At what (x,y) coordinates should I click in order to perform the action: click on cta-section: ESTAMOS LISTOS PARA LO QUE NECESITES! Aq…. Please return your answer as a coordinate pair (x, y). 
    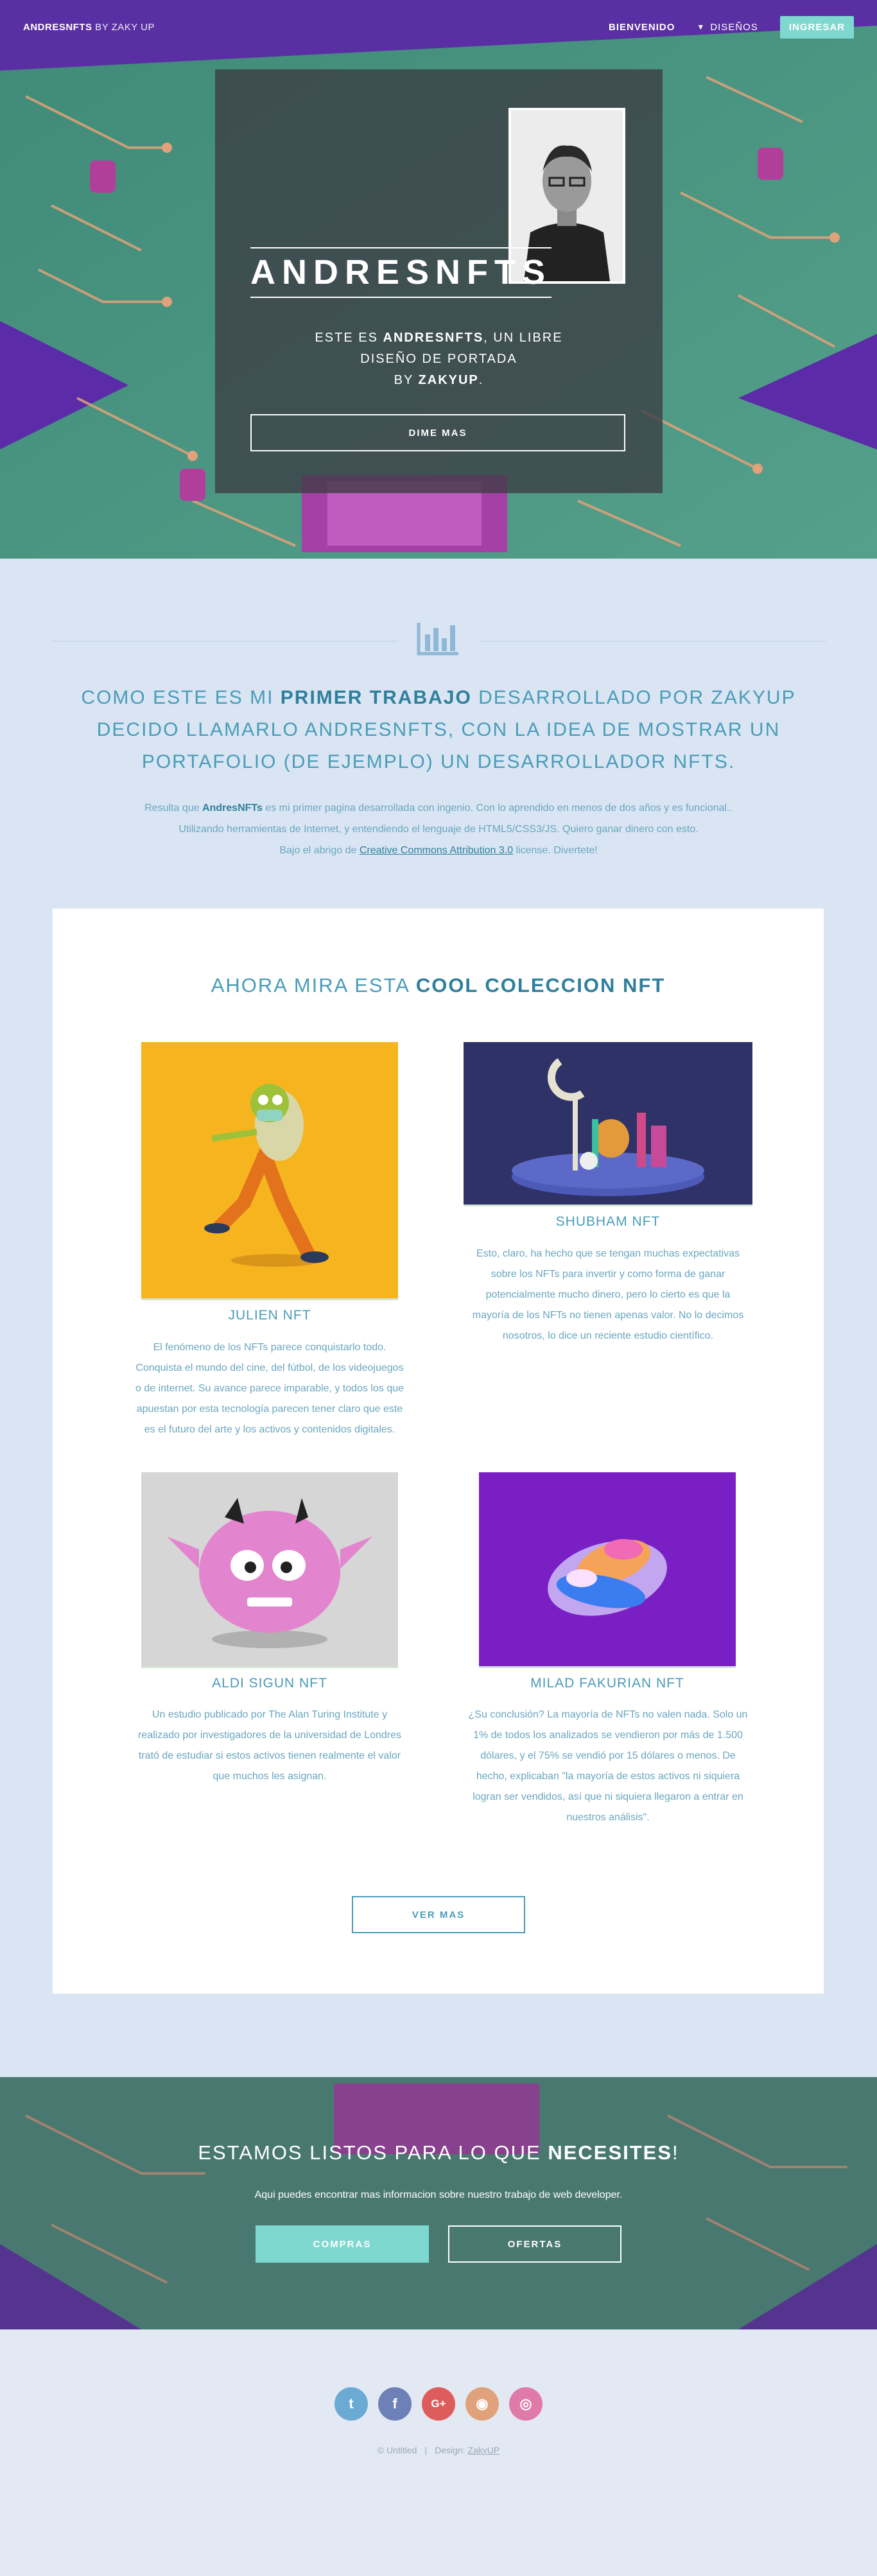
    Looking at the image, I should click on (438, 2203).